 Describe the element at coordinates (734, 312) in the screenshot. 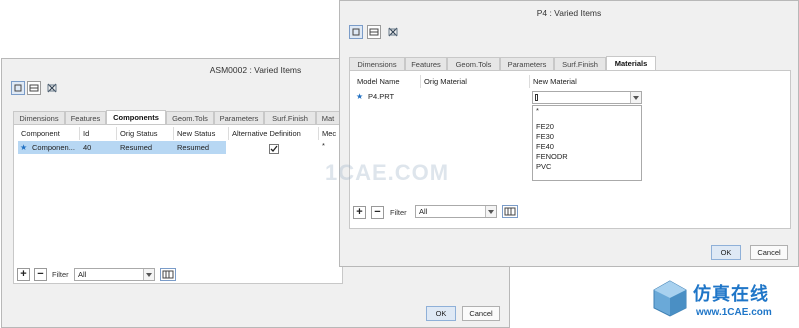

I see `watermark-logo-url: www.1CAE.com` at that location.